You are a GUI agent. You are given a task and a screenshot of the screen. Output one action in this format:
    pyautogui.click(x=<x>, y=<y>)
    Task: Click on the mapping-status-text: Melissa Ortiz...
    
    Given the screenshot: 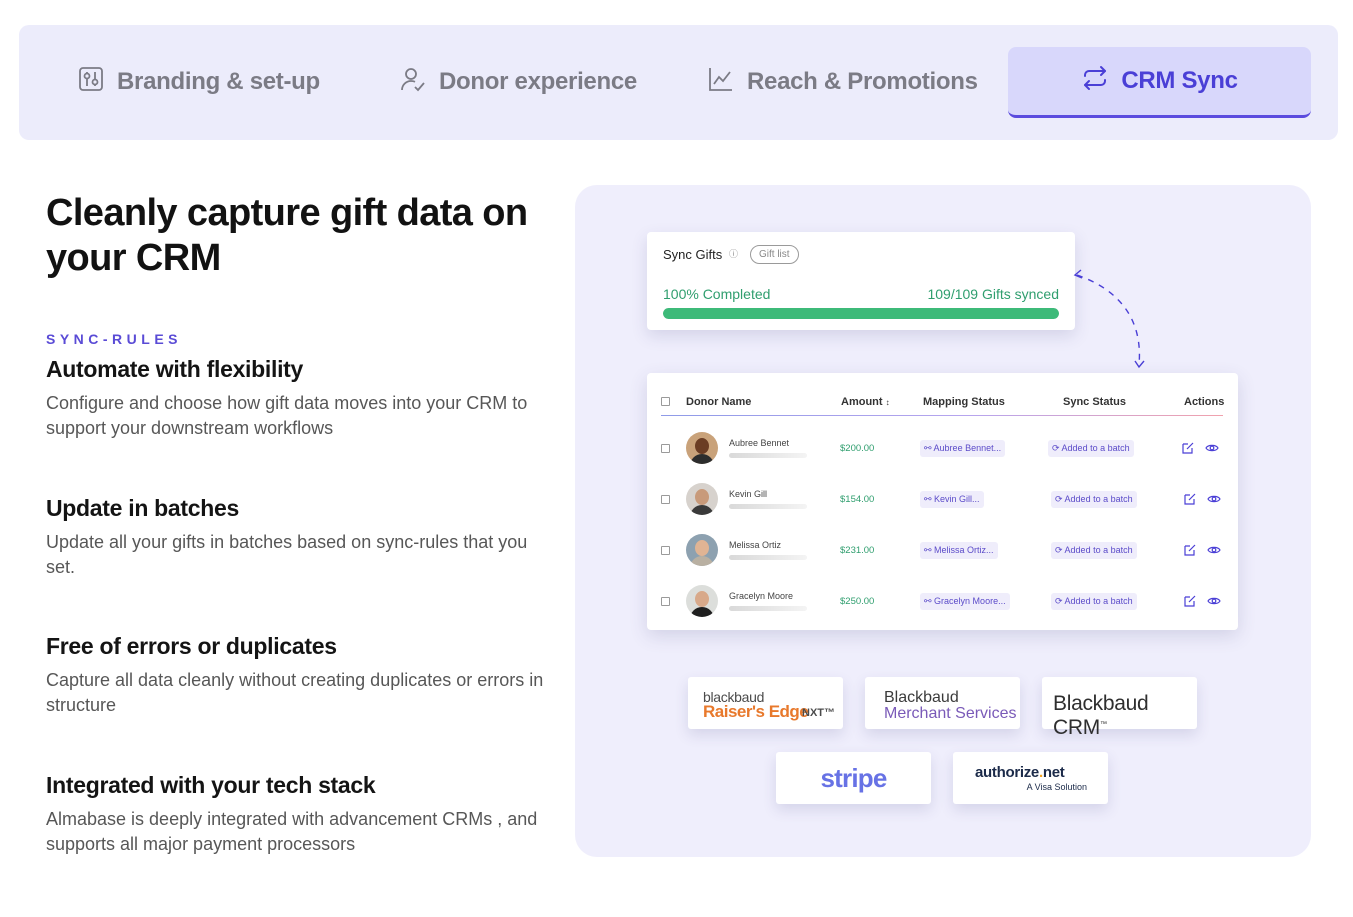 What is the action you would take?
    pyautogui.click(x=964, y=550)
    